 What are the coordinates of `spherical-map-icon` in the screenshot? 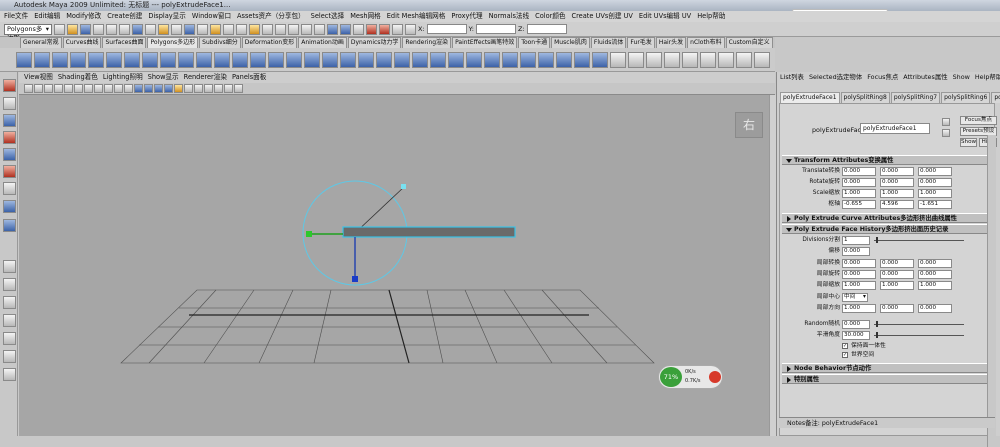 It's located at (672, 59).